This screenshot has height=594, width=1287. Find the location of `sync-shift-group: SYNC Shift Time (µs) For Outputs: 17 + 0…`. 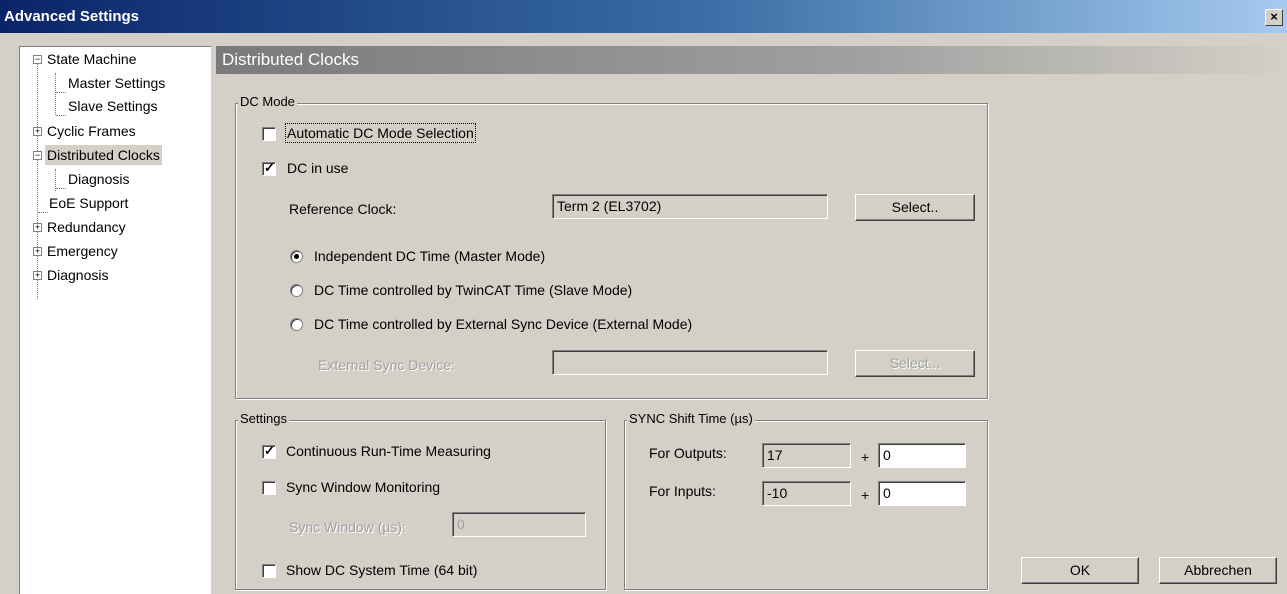

sync-shift-group: SYNC Shift Time (µs) For Outputs: 17 + 0… is located at coordinates (806, 500).